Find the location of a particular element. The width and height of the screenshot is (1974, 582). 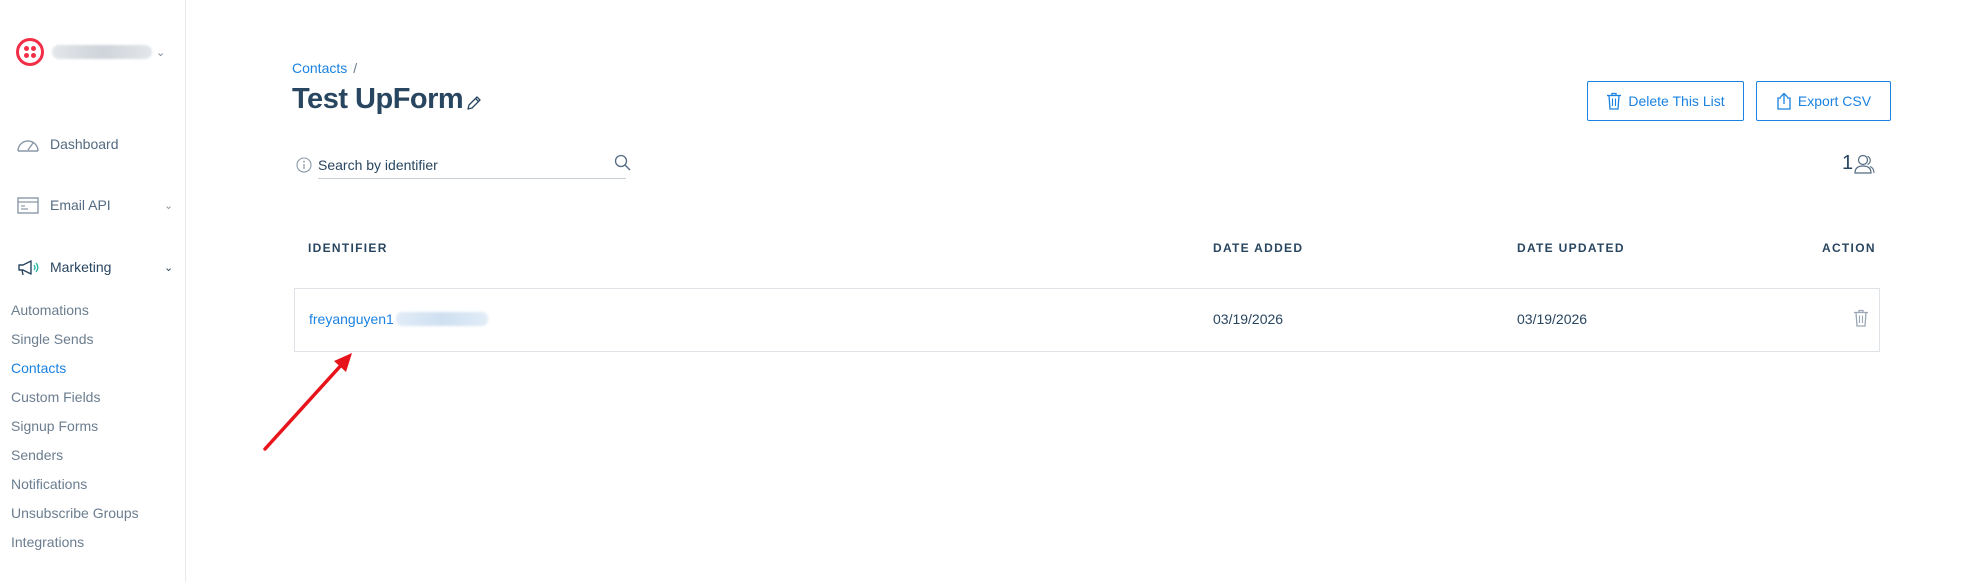

column-header-date-updated: DATE UPDATED is located at coordinates (1571, 248).